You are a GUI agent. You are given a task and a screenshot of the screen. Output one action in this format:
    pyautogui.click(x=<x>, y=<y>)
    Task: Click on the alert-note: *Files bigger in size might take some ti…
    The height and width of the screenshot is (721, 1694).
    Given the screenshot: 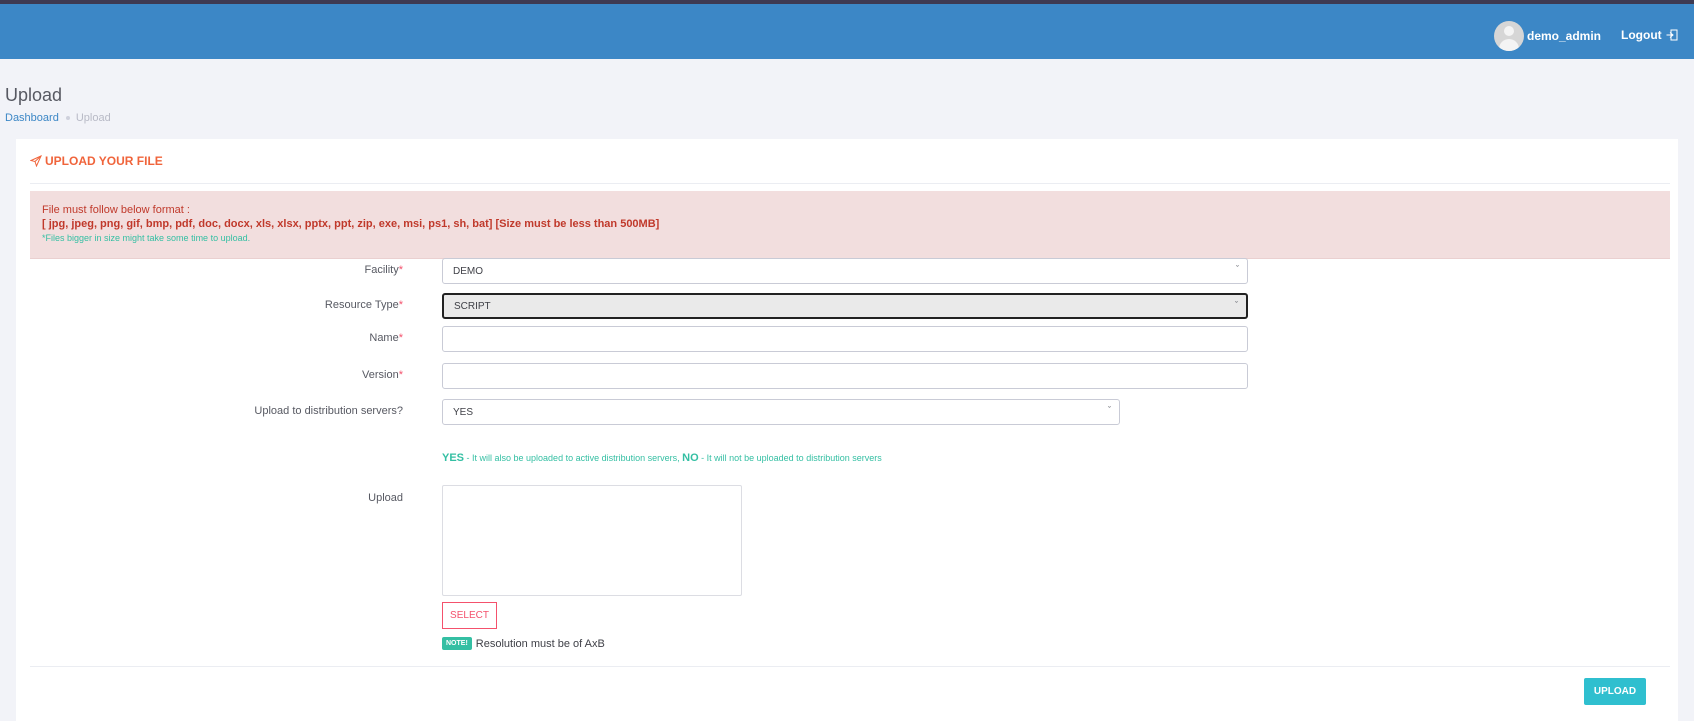 What is the action you would take?
    pyautogui.click(x=146, y=238)
    